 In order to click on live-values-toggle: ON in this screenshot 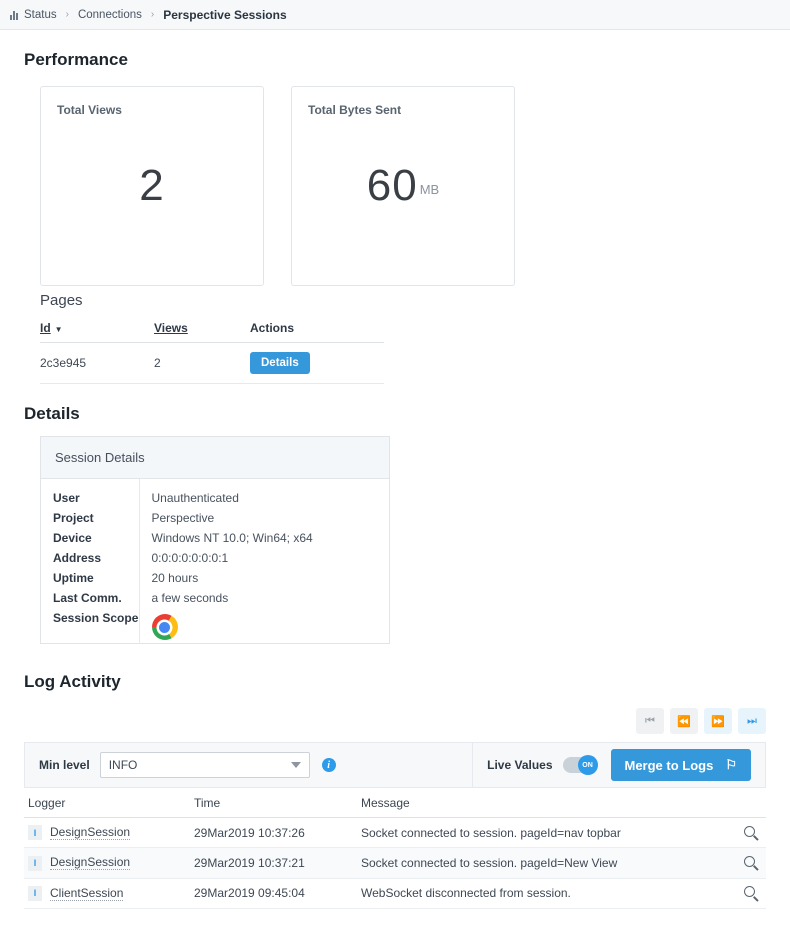, I will do `click(580, 765)`.